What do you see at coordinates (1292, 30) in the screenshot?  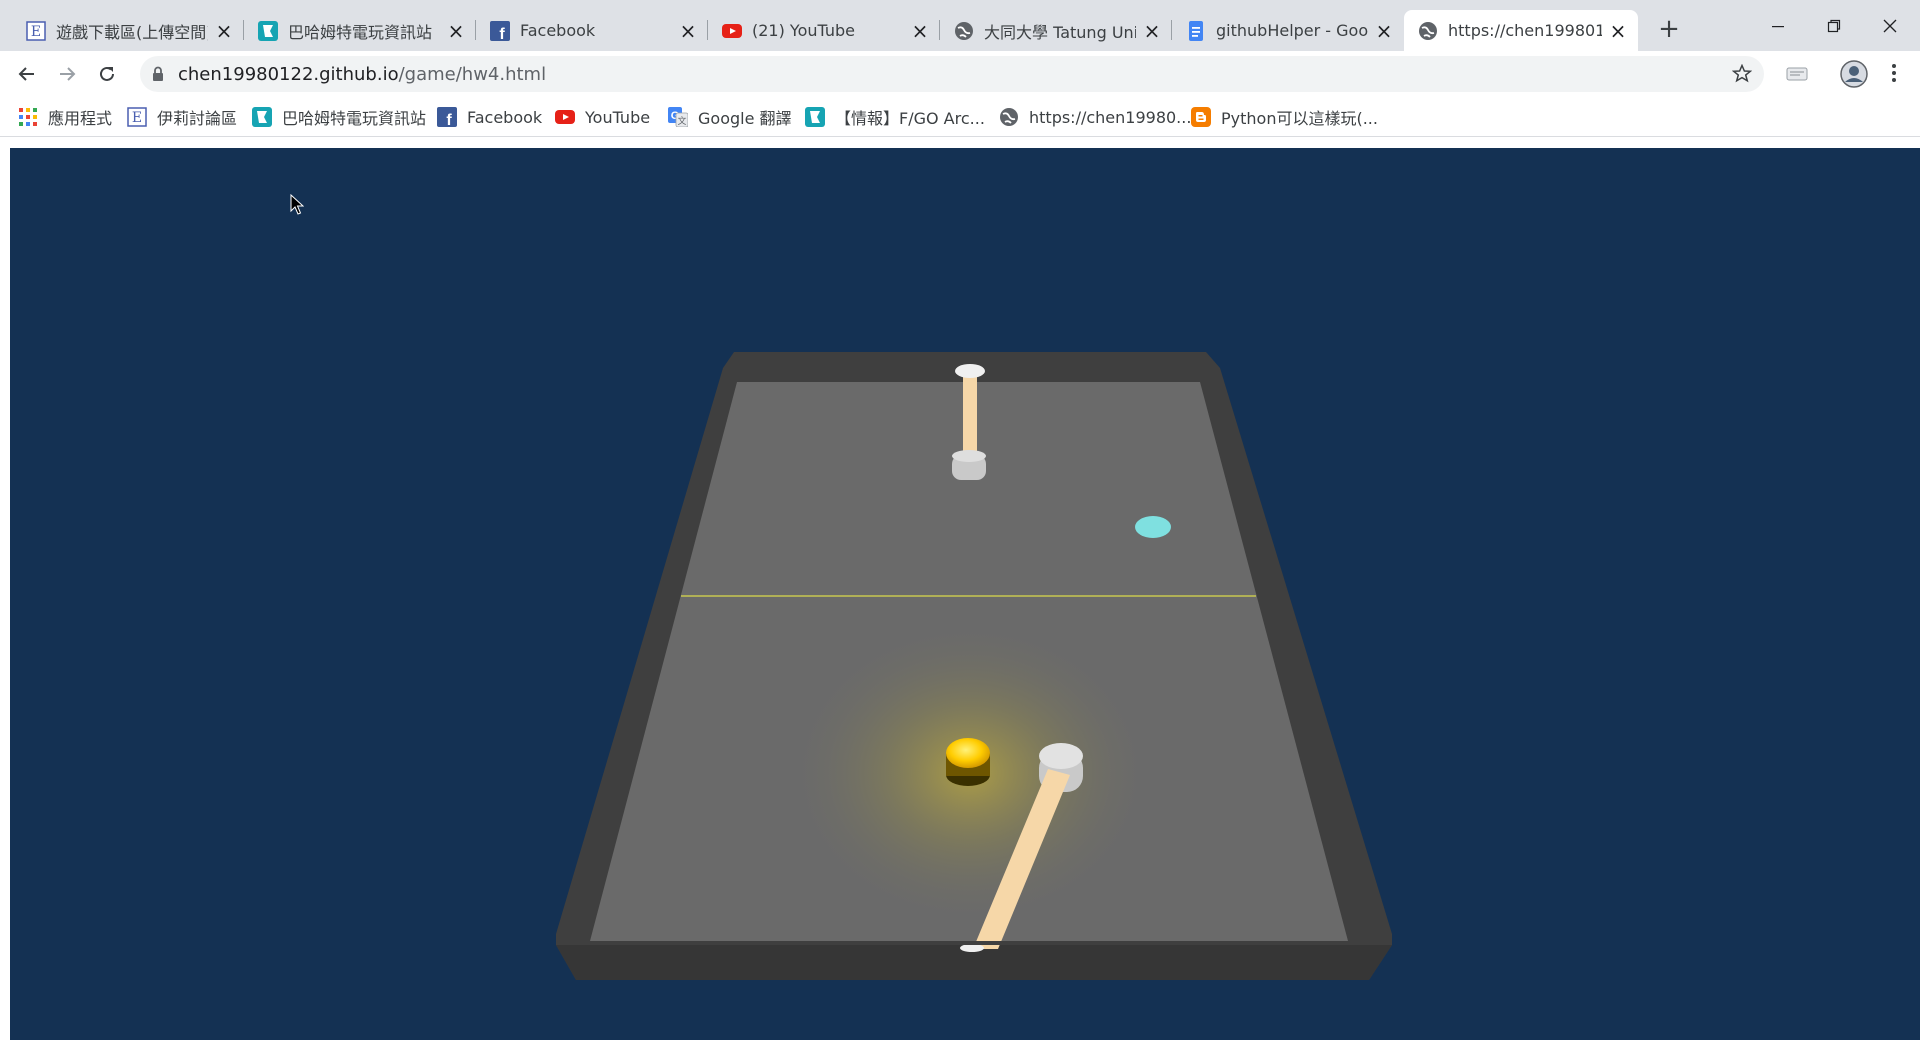 I see `tab-title: githubHelper - Googl` at bounding box center [1292, 30].